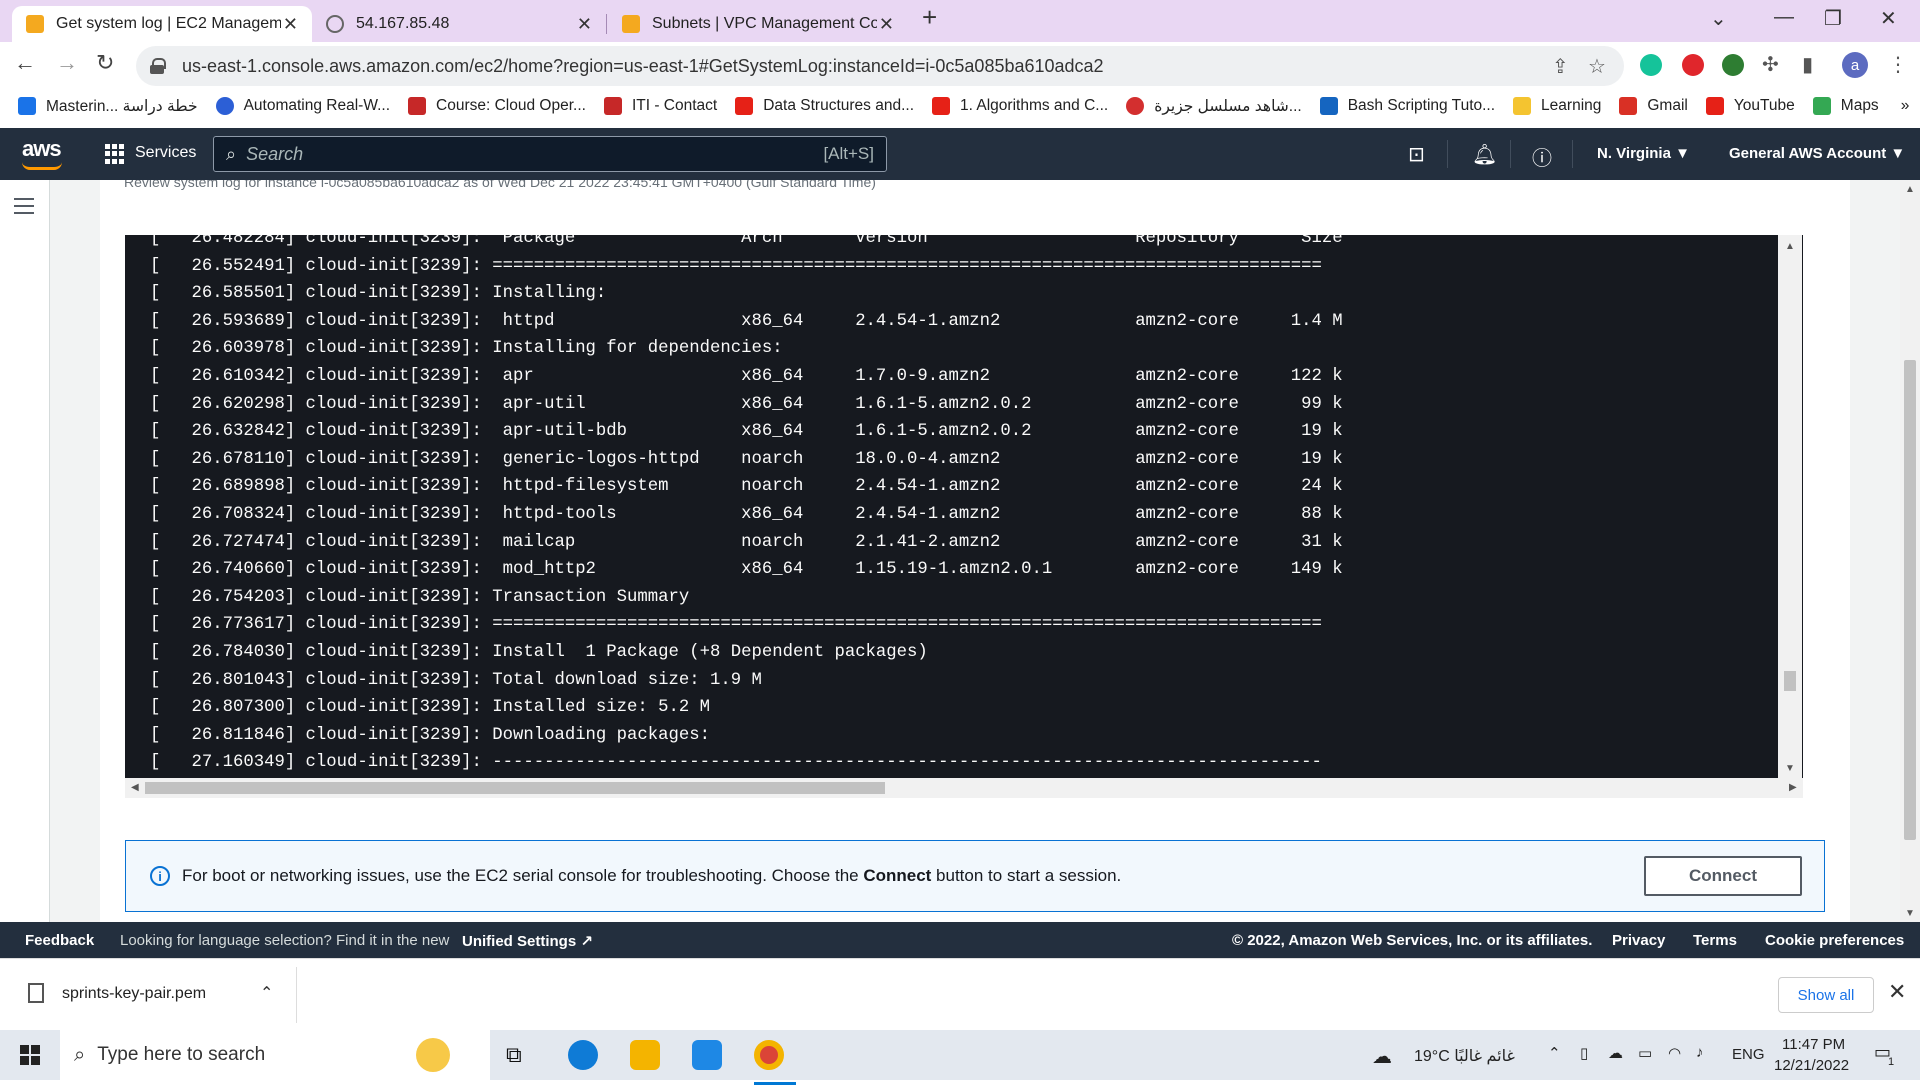  What do you see at coordinates (433, 1055) in the screenshot?
I see `weather-illustration-icon` at bounding box center [433, 1055].